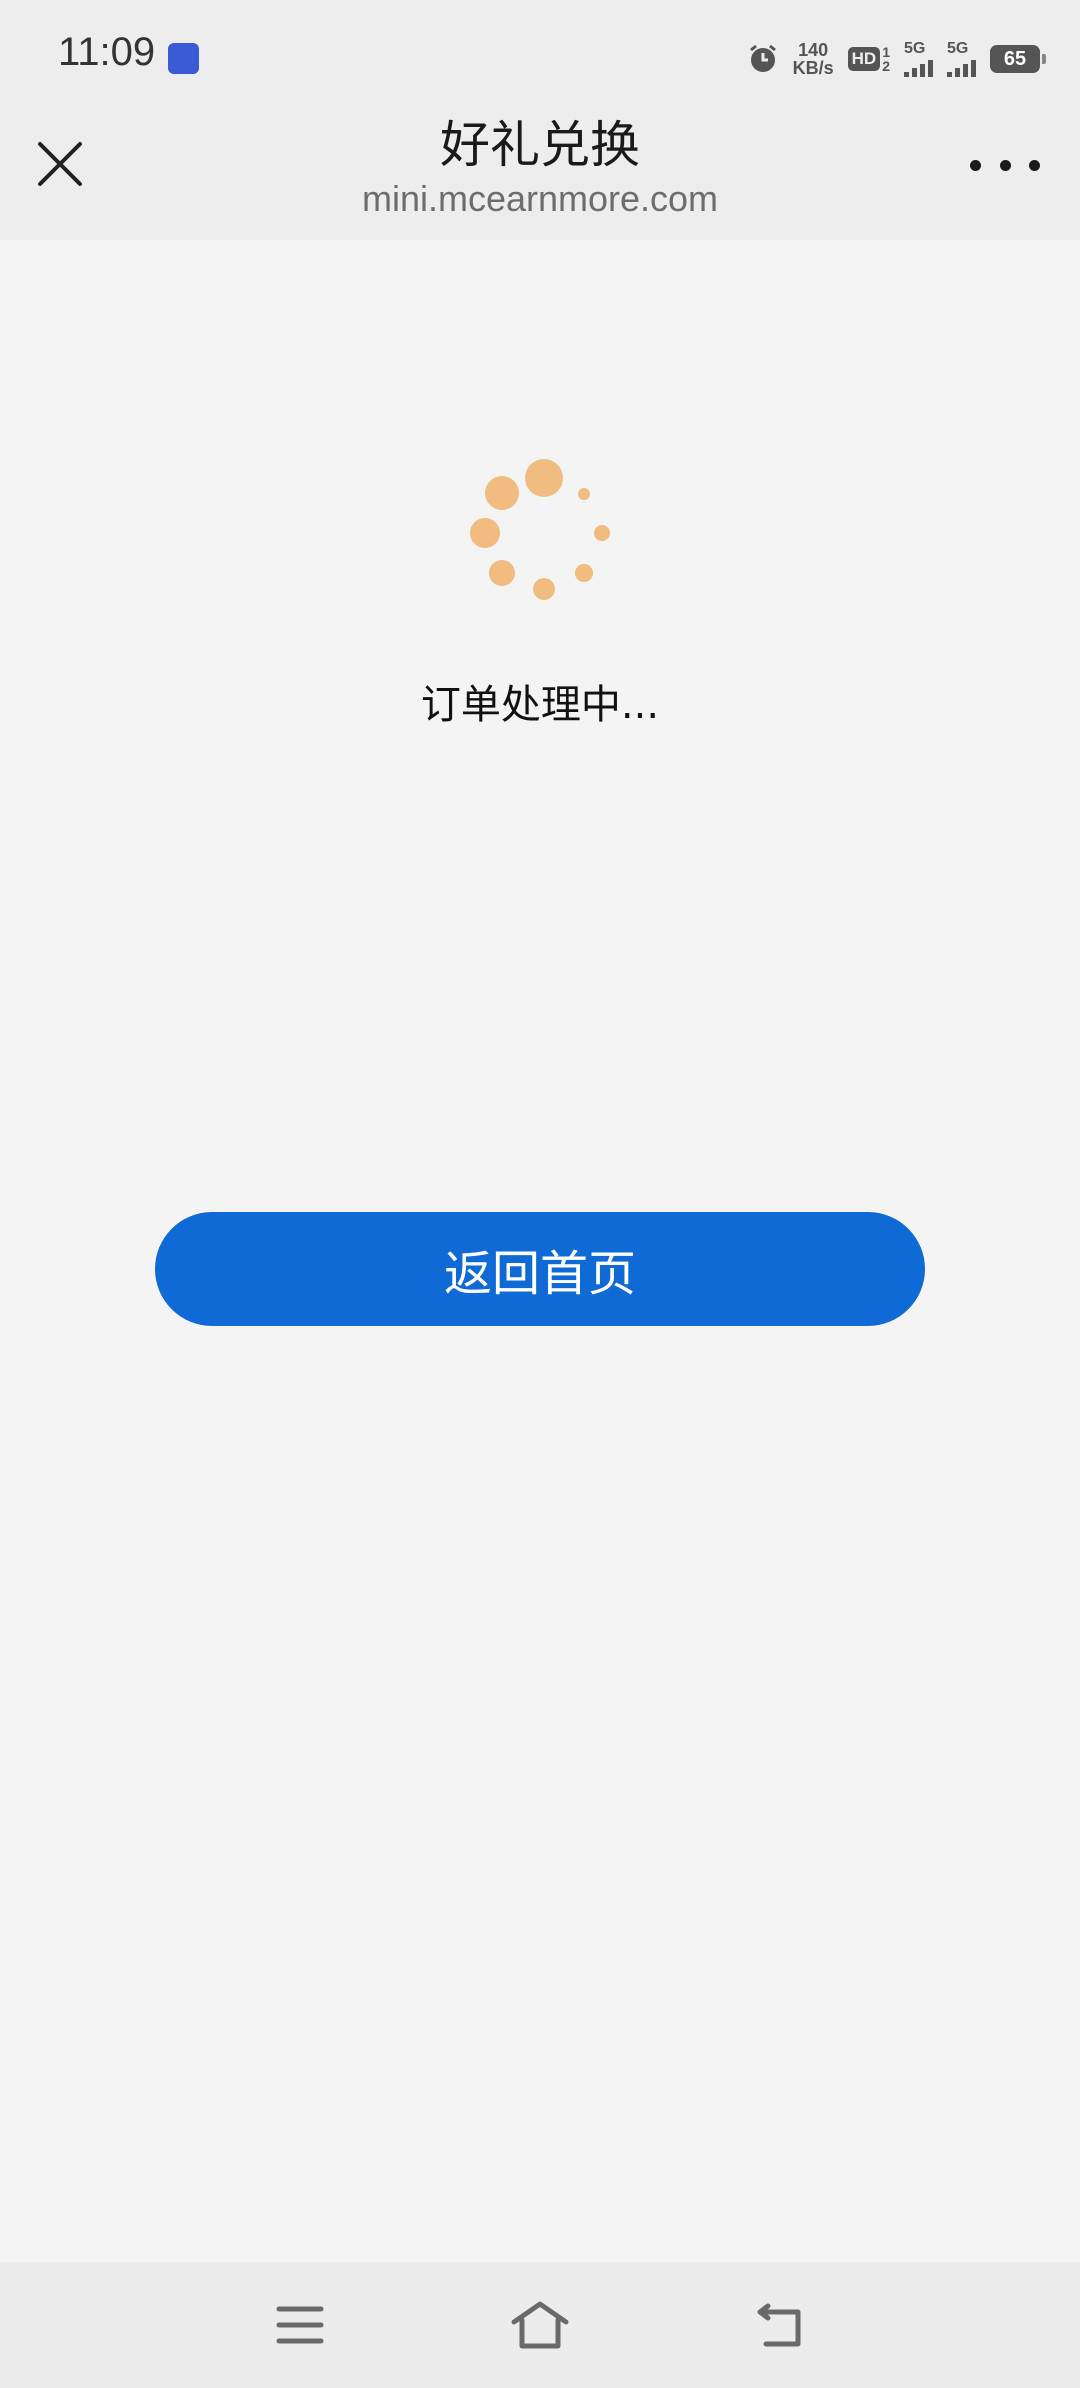 The width and height of the screenshot is (1080, 2388). I want to click on system-navigation-bar, so click(540, 2325).